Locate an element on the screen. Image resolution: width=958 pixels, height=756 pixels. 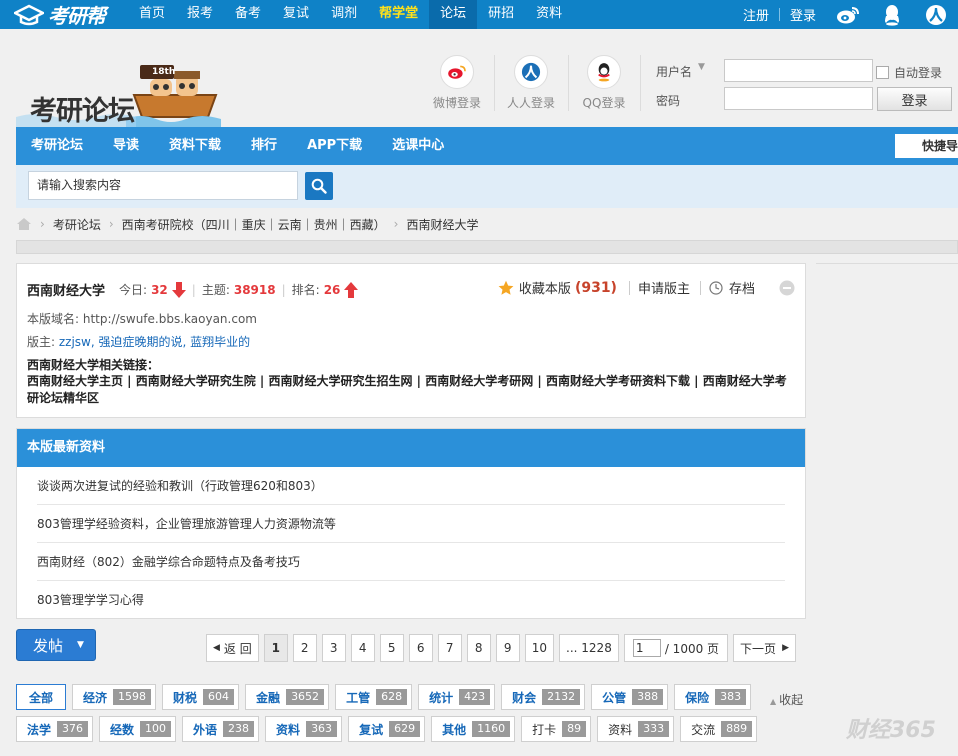
page-last: ... 1228 is located at coordinates (589, 648).